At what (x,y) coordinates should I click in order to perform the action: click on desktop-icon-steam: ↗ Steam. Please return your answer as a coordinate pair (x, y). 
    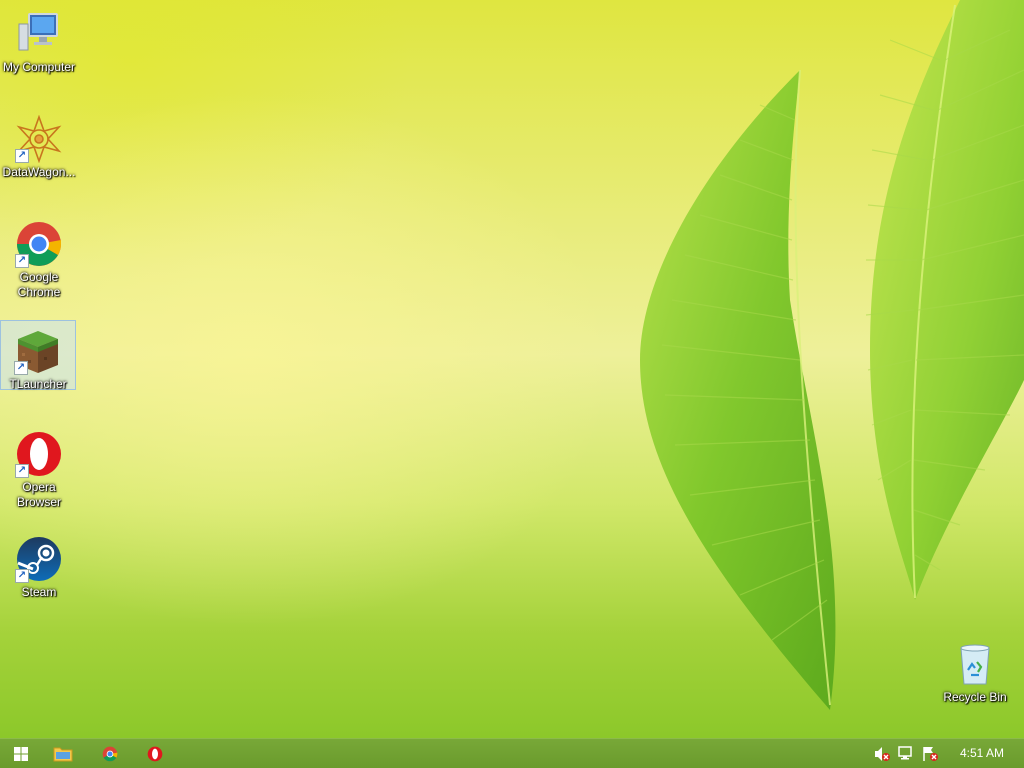
    Looking at the image, I should click on (39, 564).